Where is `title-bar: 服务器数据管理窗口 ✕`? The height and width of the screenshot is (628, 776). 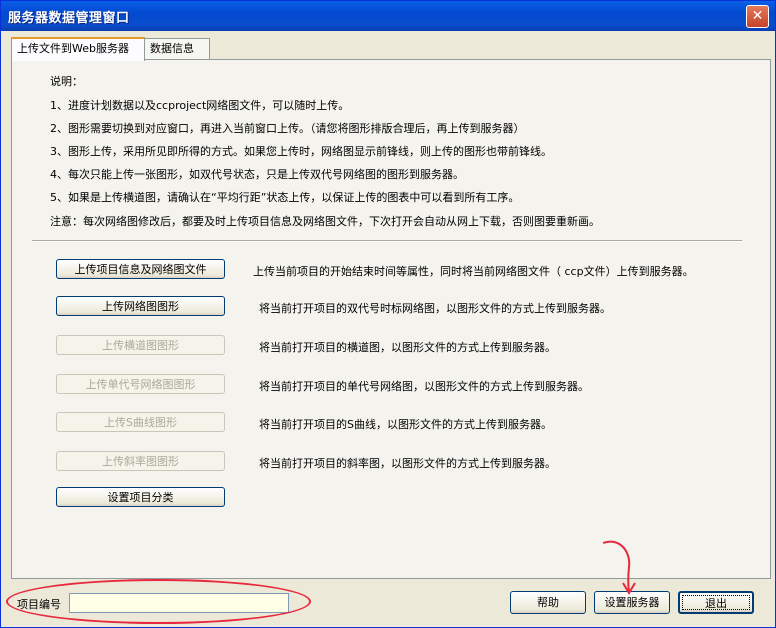 title-bar: 服务器数据管理窗口 ✕ is located at coordinates (388, 16).